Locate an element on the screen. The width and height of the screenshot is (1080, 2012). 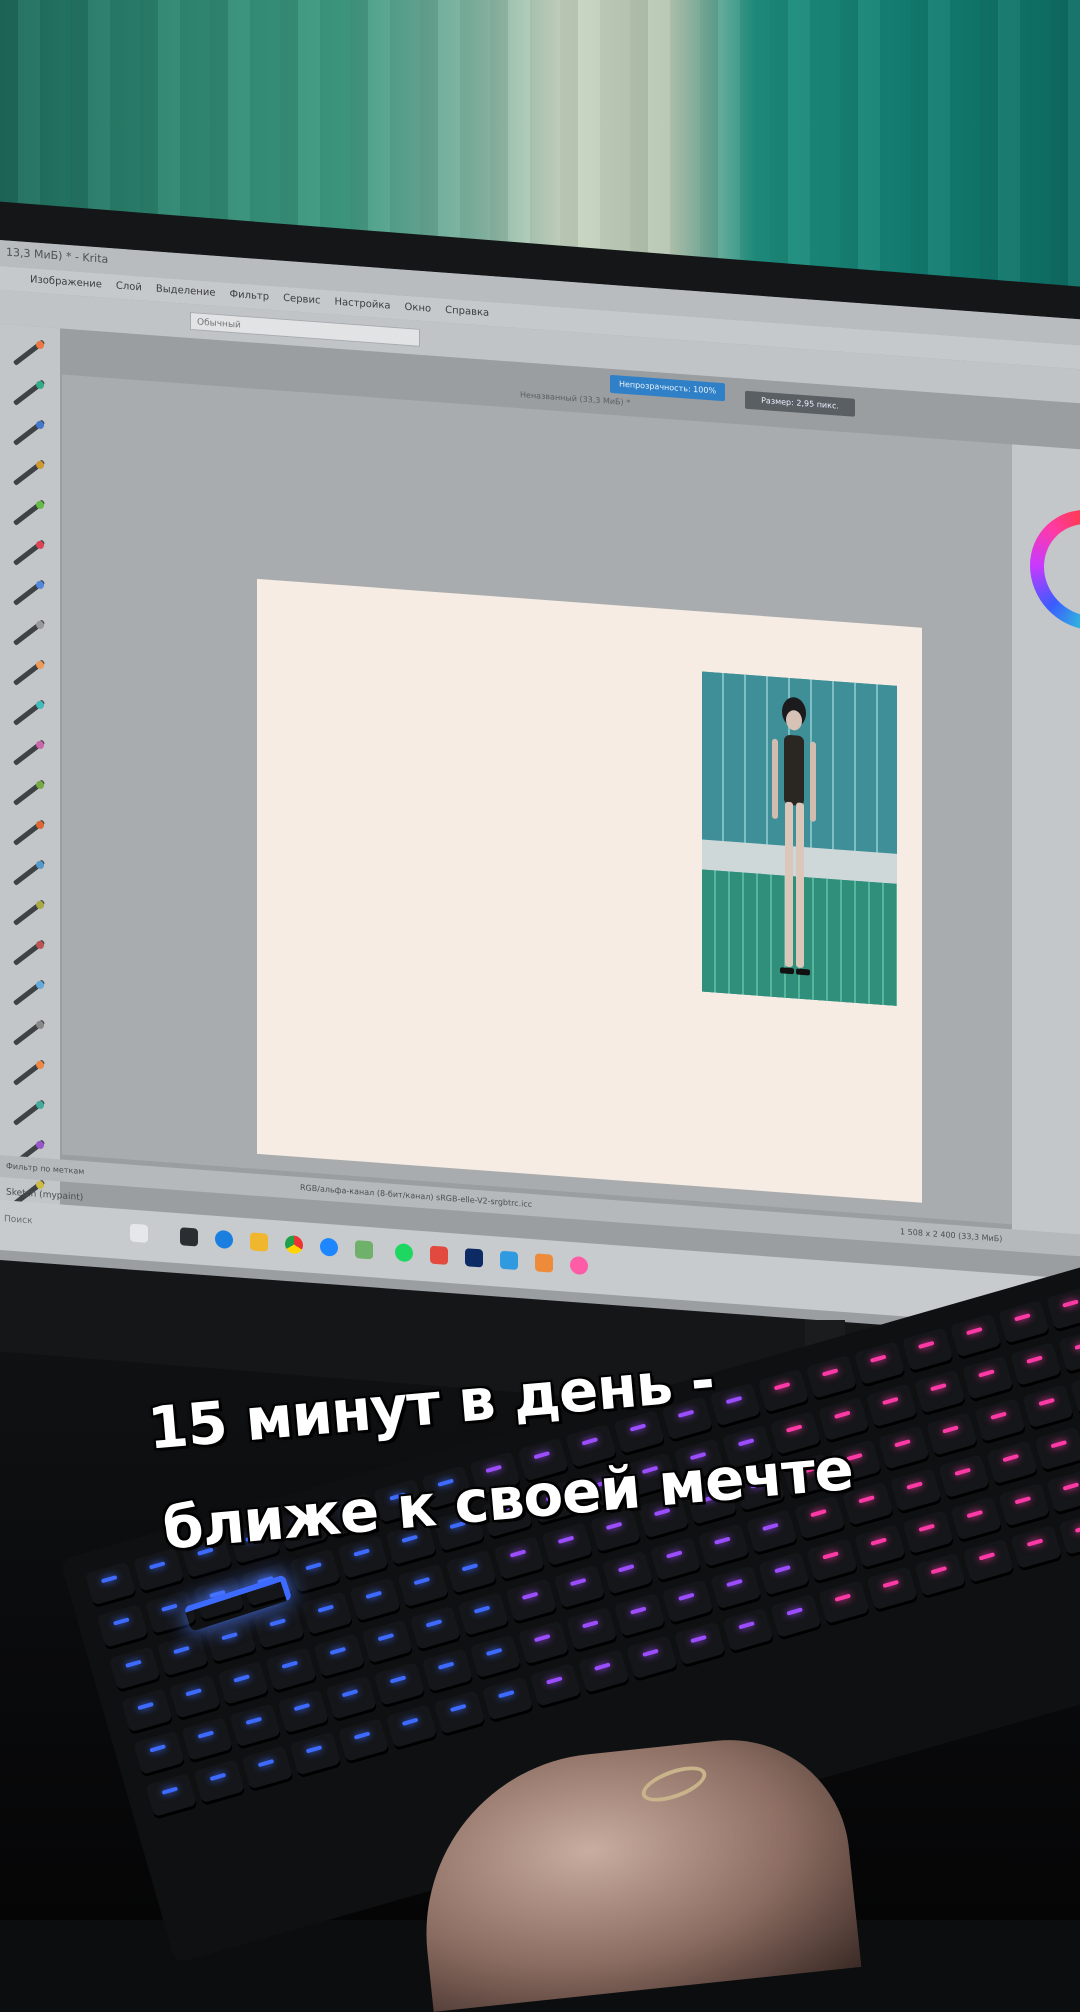
app-blue-icon is located at coordinates (509, 1260).